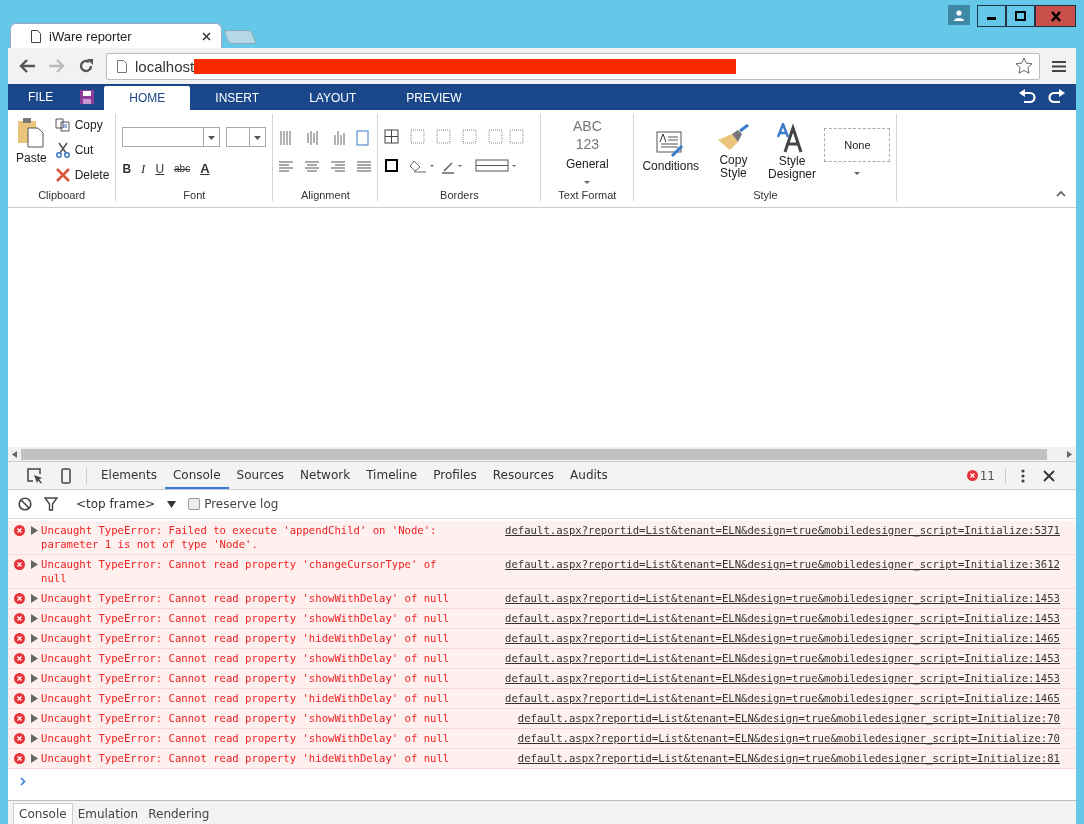  What do you see at coordinates (589, 475) in the screenshot?
I see `devtools-tab: Audits` at bounding box center [589, 475].